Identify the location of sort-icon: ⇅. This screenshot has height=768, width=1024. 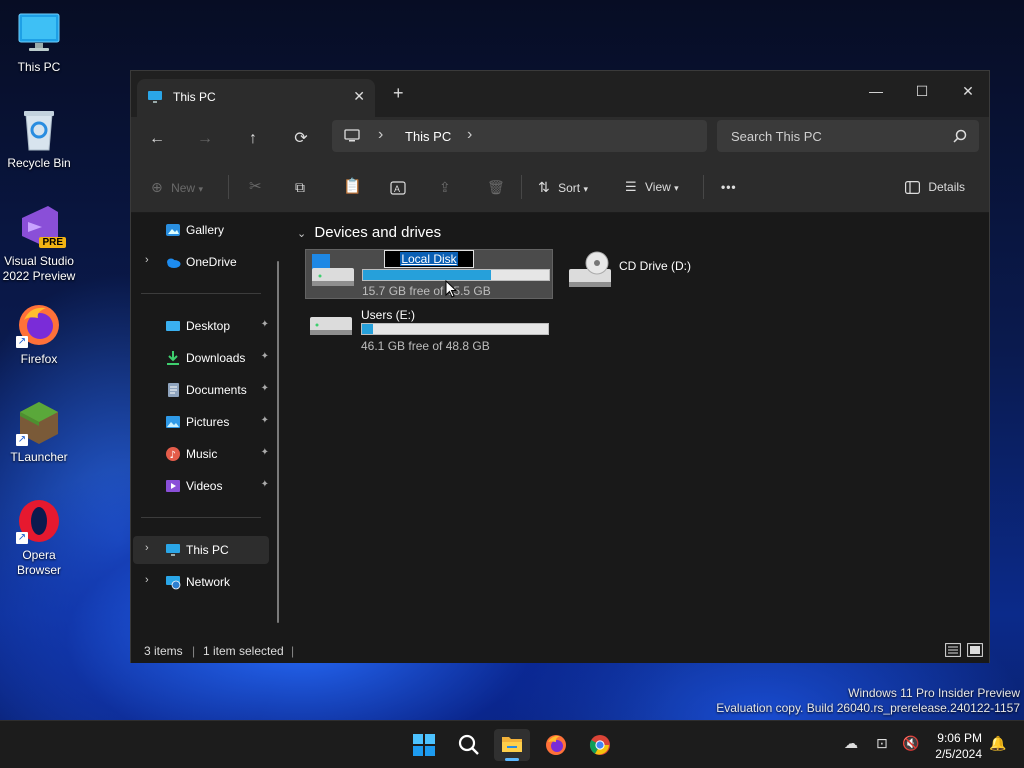
(544, 187).